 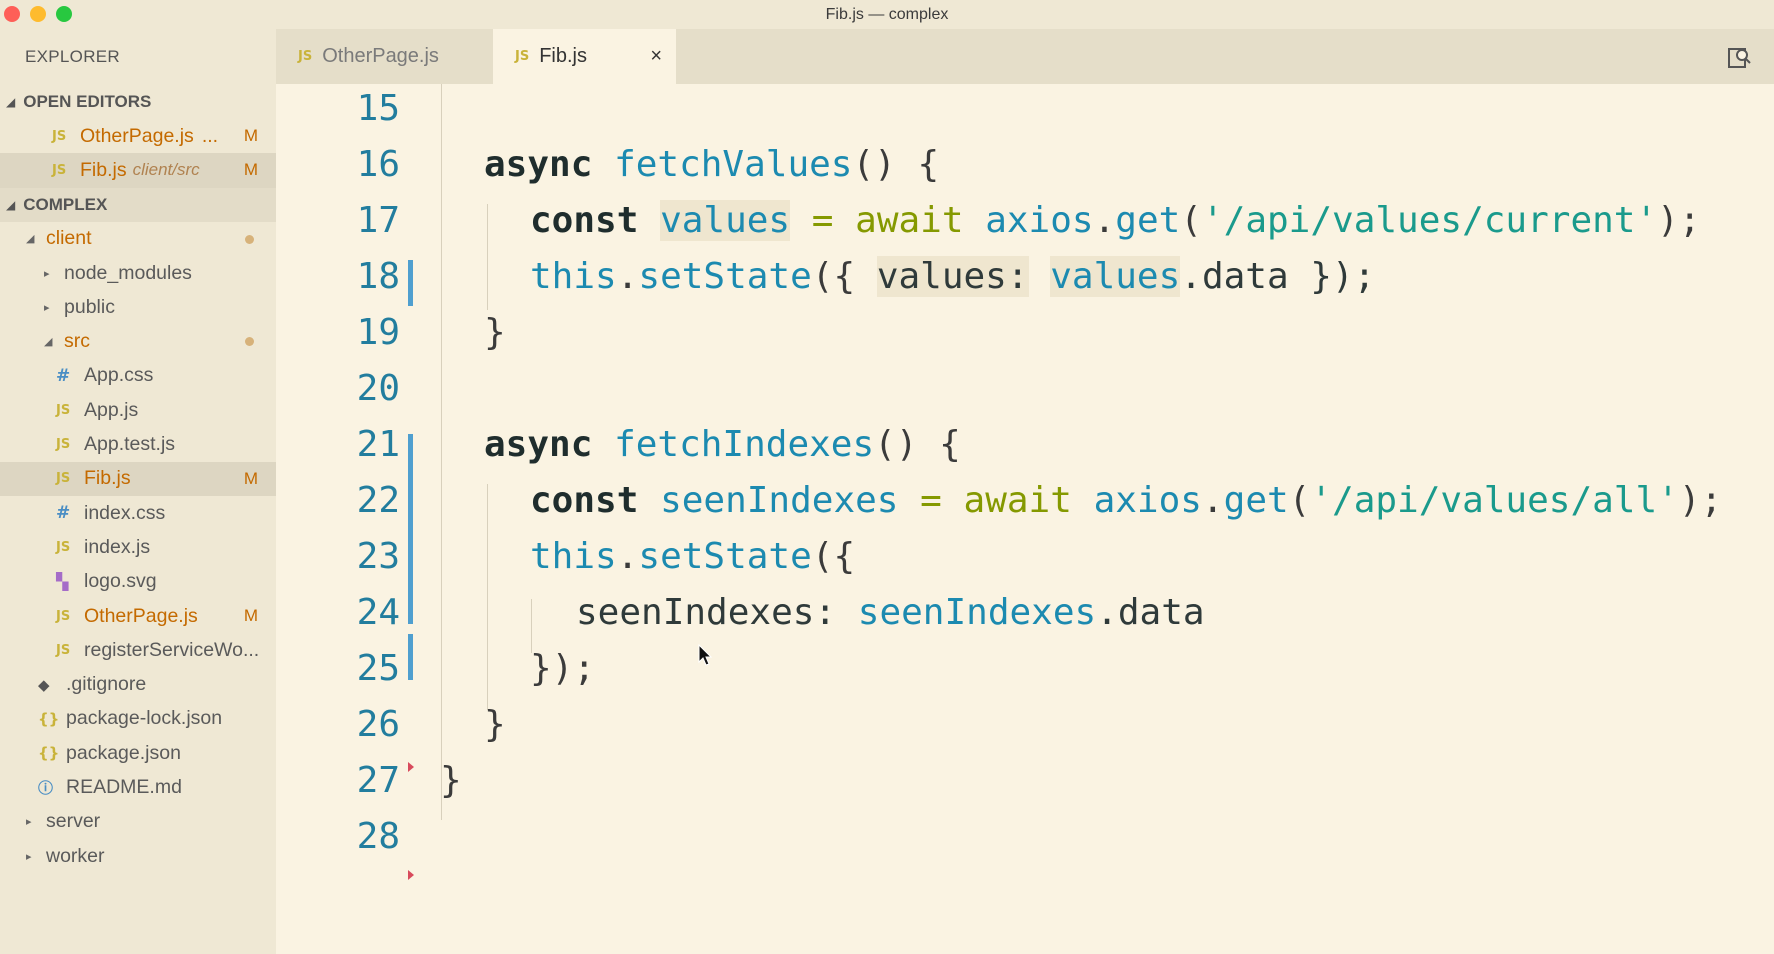 I want to click on window-controls, so click(x=38, y=14).